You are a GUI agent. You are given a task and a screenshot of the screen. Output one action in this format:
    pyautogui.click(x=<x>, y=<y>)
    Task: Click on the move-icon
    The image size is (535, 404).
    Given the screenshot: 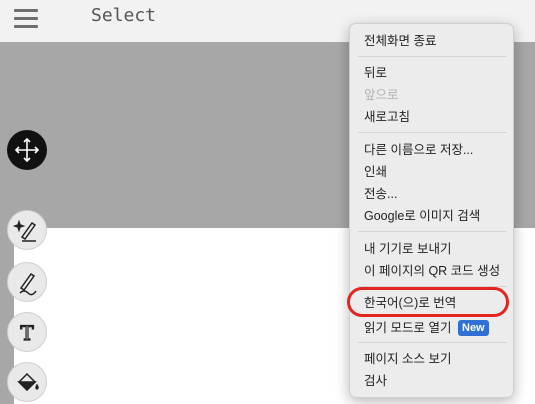 What is the action you would take?
    pyautogui.click(x=27, y=150)
    